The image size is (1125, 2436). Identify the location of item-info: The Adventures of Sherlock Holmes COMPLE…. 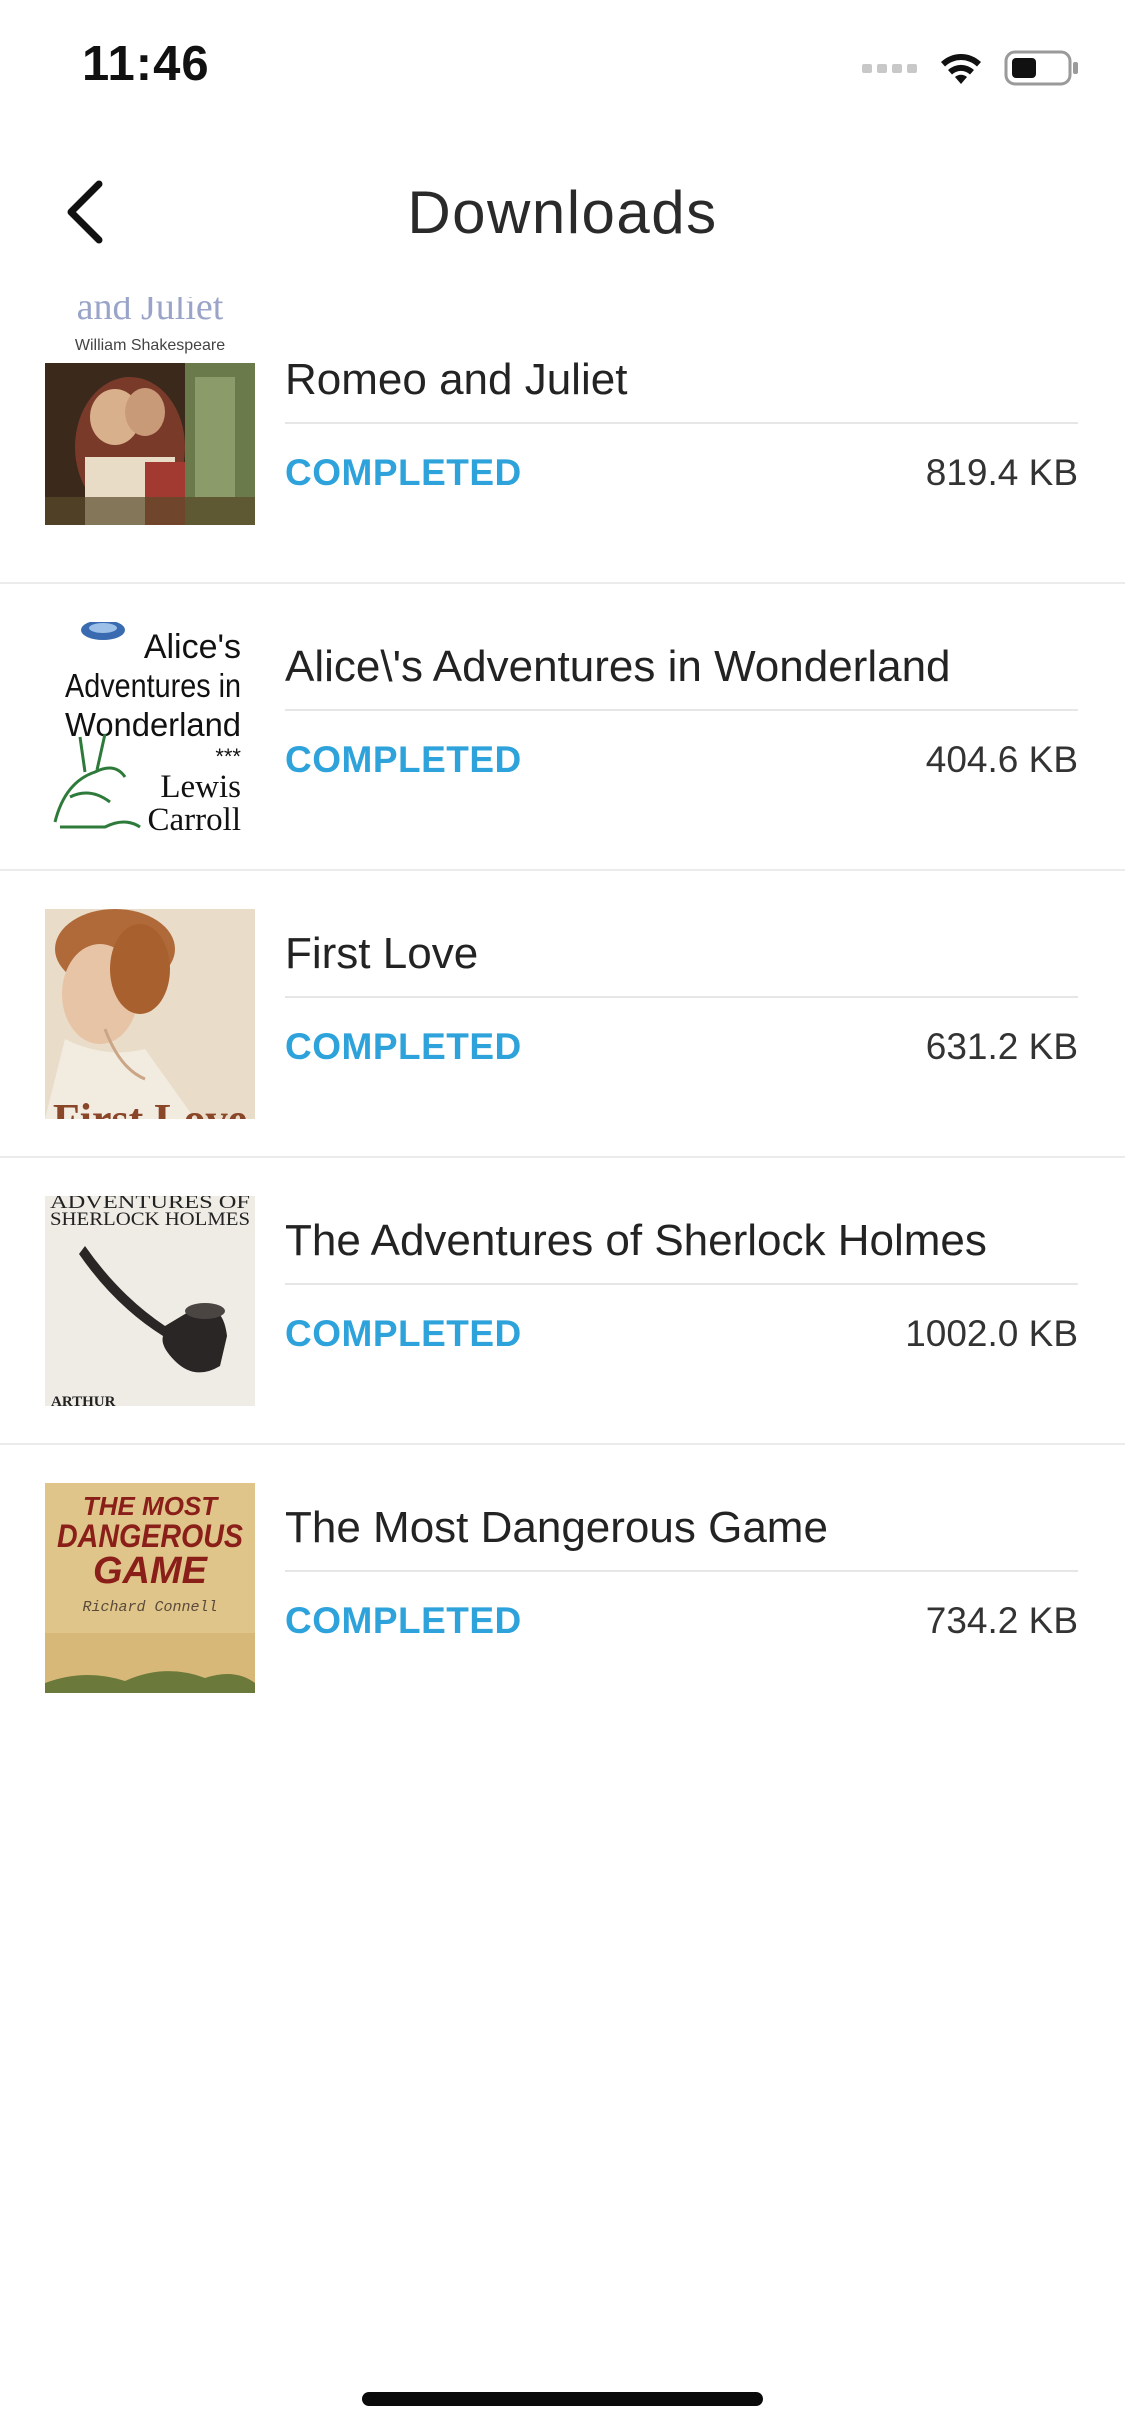
(681, 1300).